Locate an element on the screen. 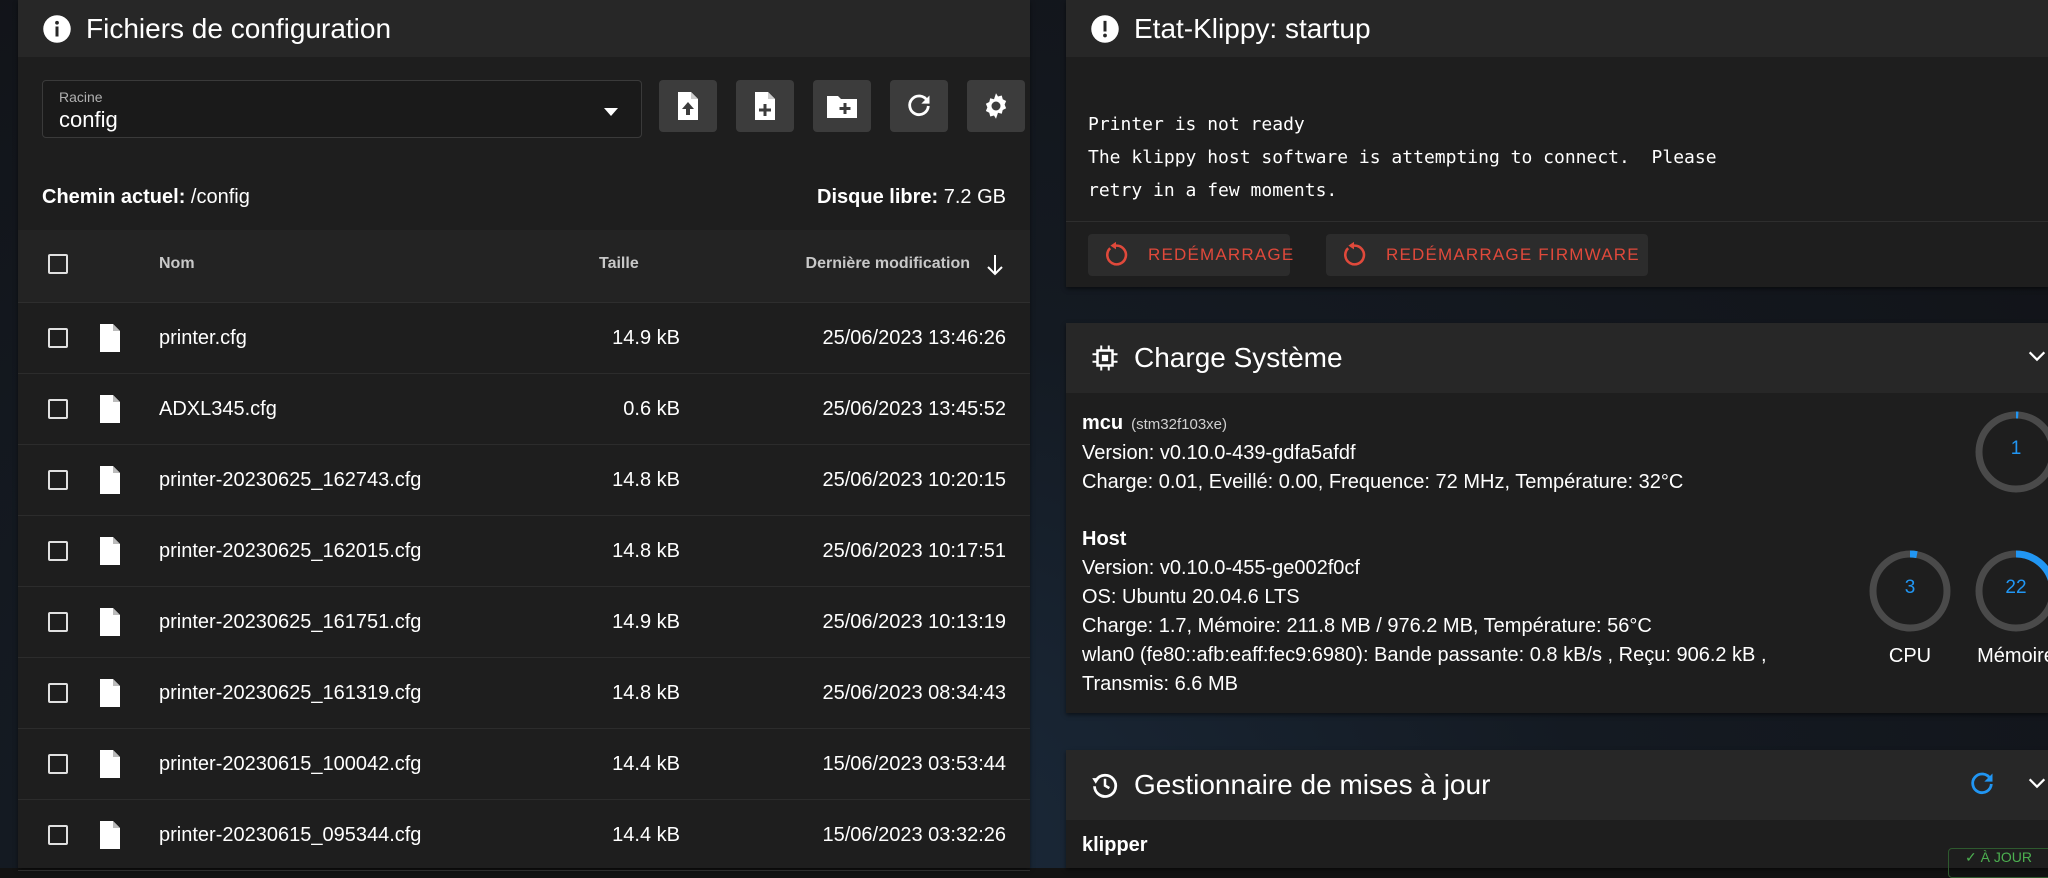 This screenshot has width=2048, height=878. file-modified: 25/06/2023 08:34:43 is located at coordinates (914, 693).